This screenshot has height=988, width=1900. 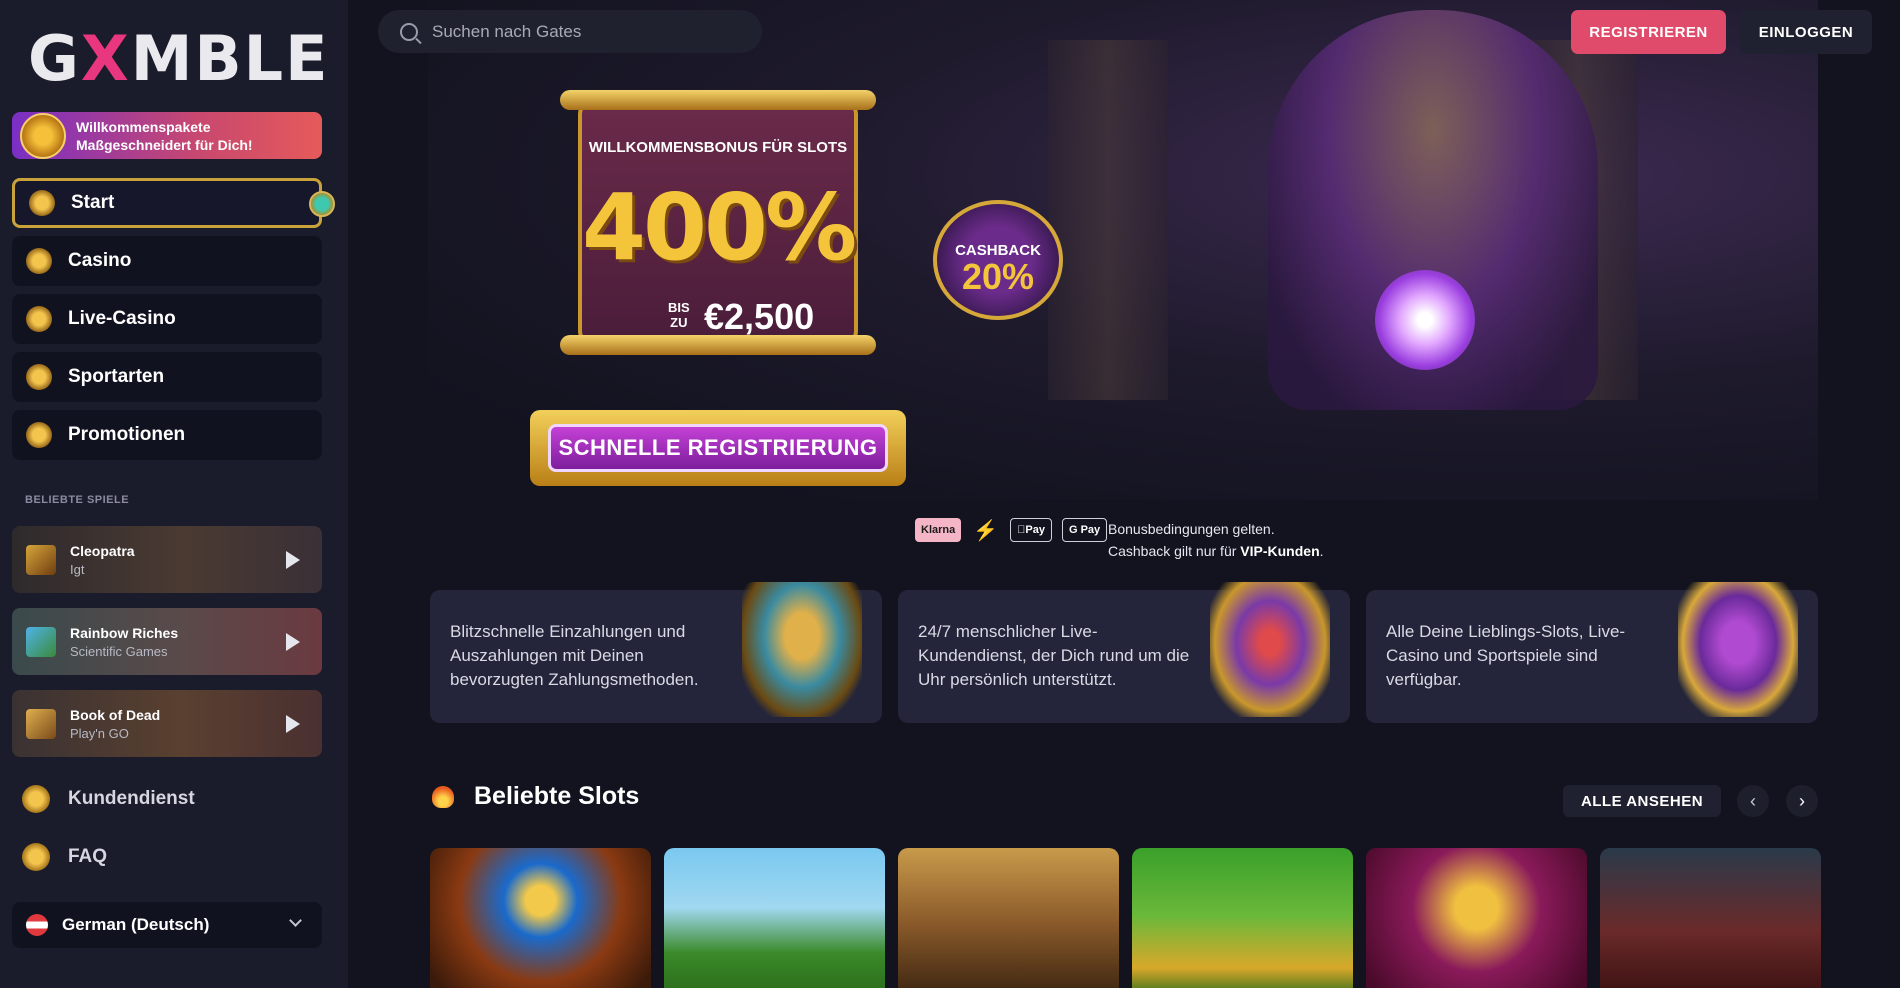 What do you see at coordinates (1108, 220) in the screenshot?
I see `temple-pillar` at bounding box center [1108, 220].